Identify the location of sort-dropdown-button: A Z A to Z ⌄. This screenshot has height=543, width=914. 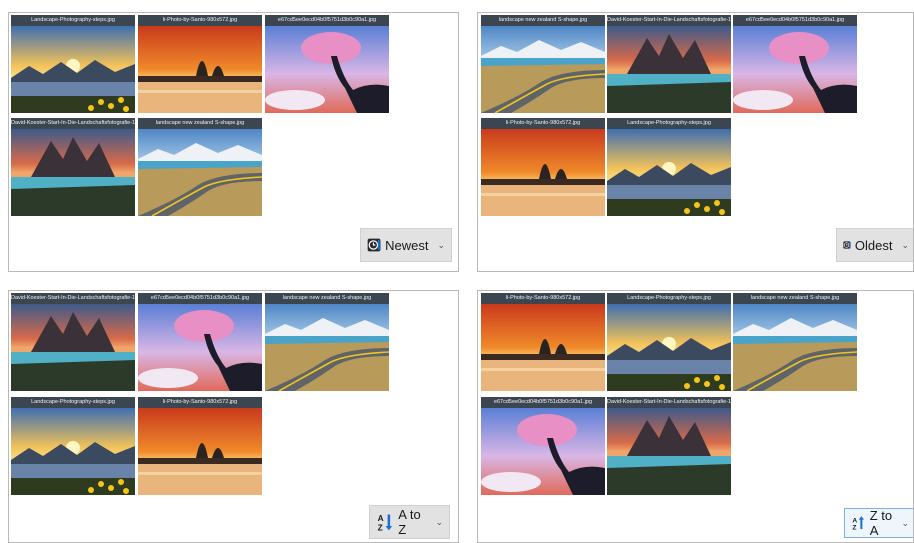
(409, 522).